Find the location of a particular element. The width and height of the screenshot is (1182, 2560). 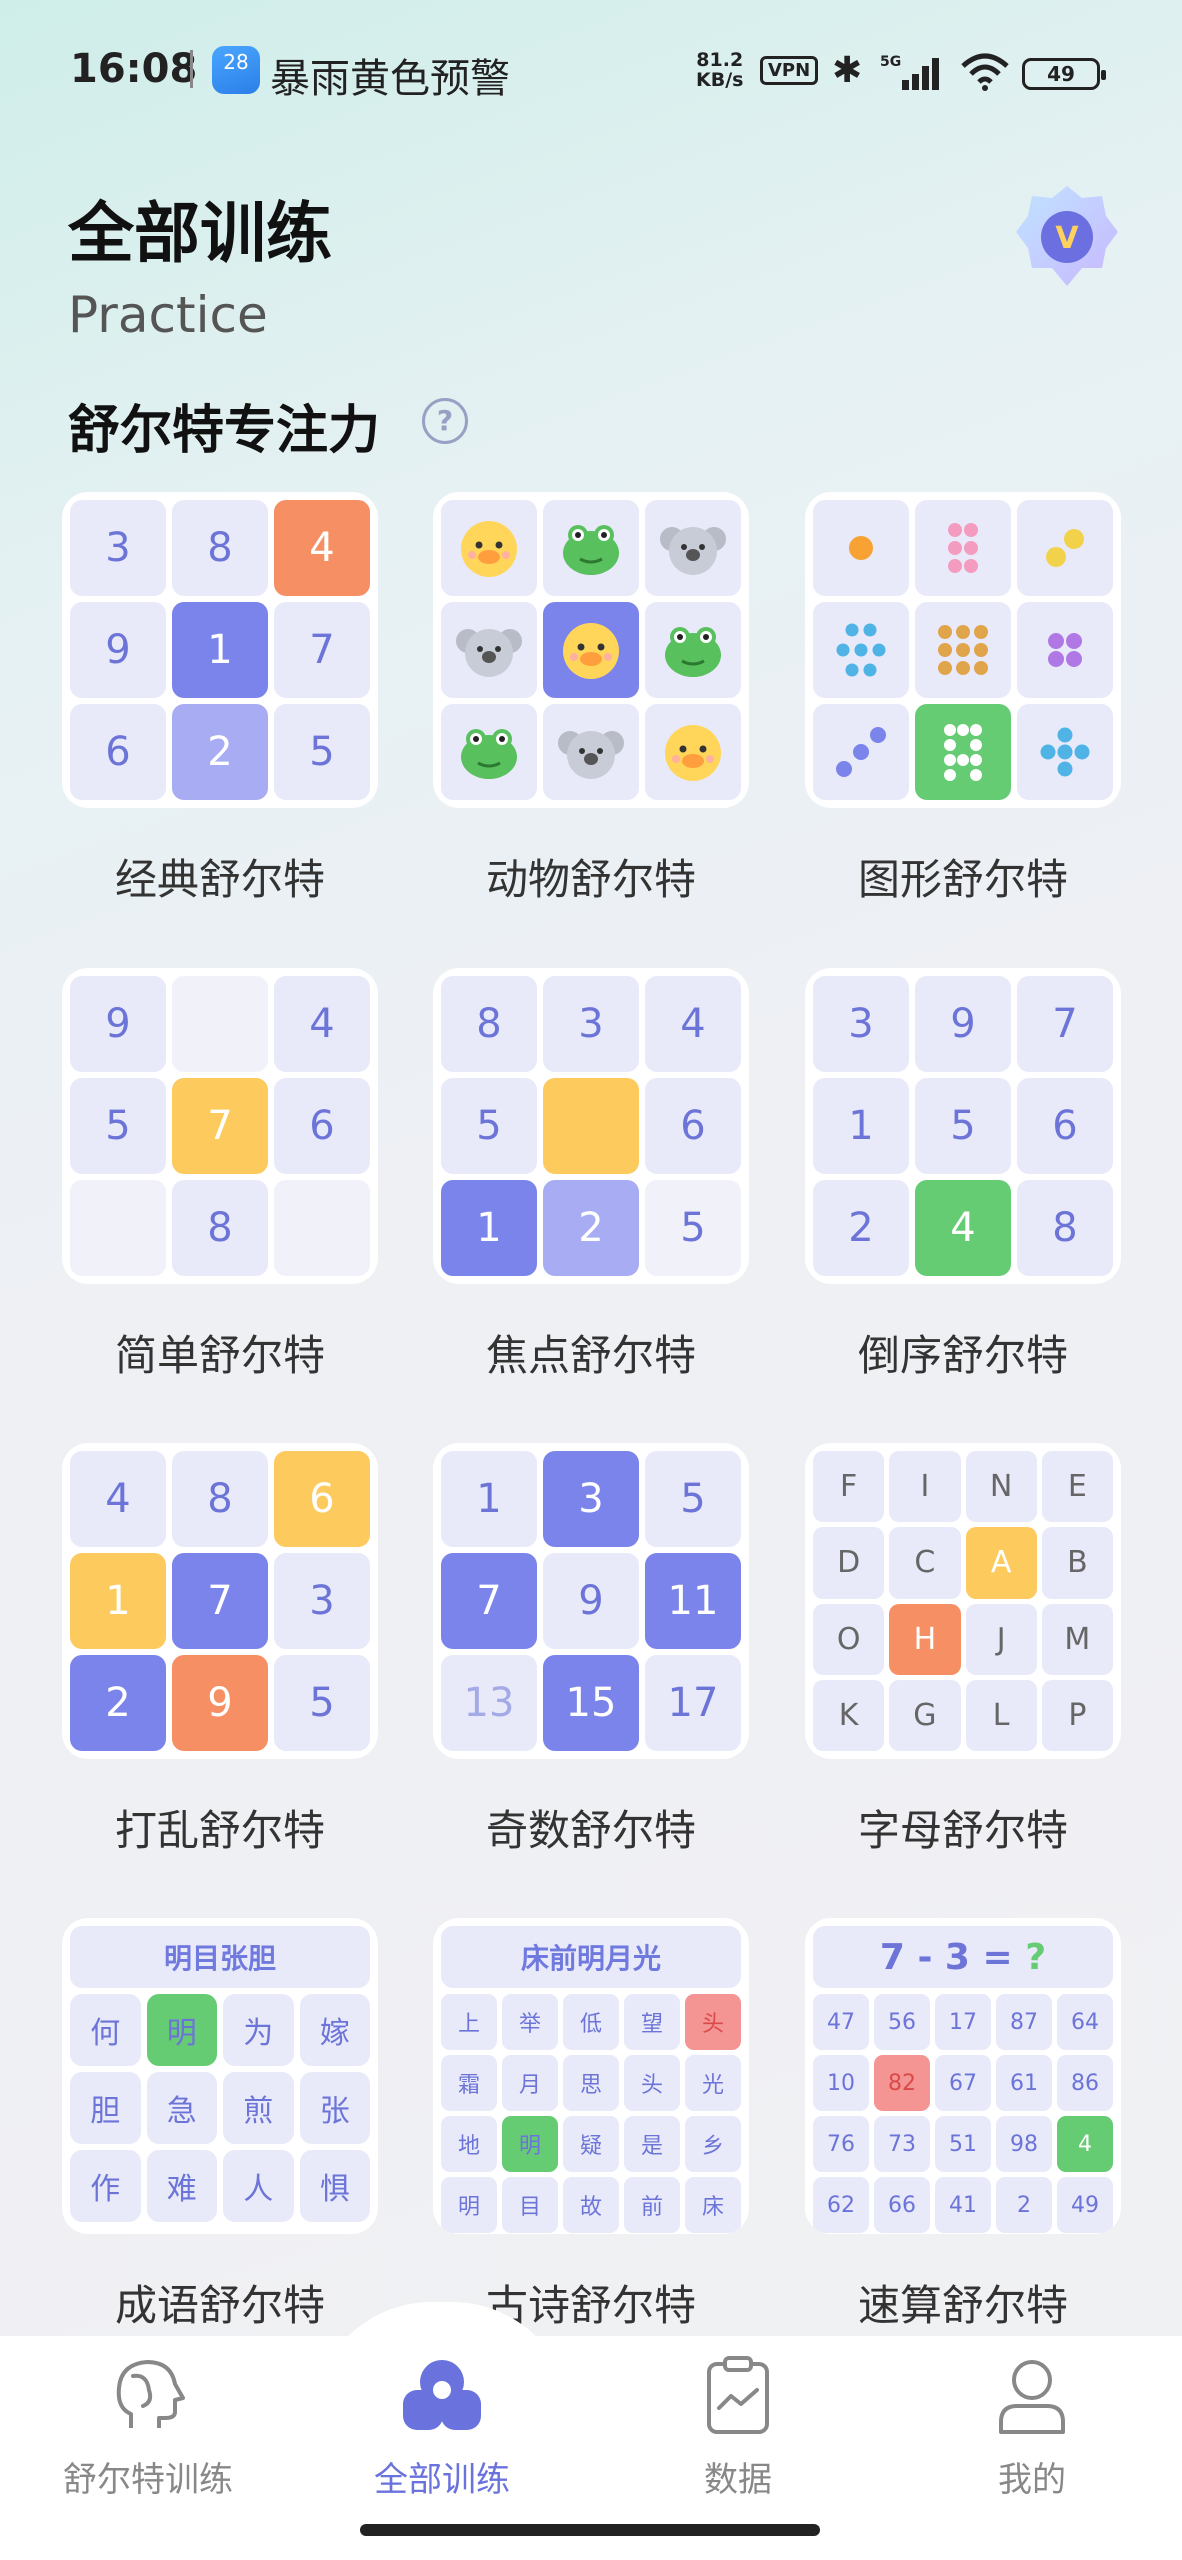

card-classic-schulte: 3 8 4 9 1 7 6 2 5 is located at coordinates (220, 650).